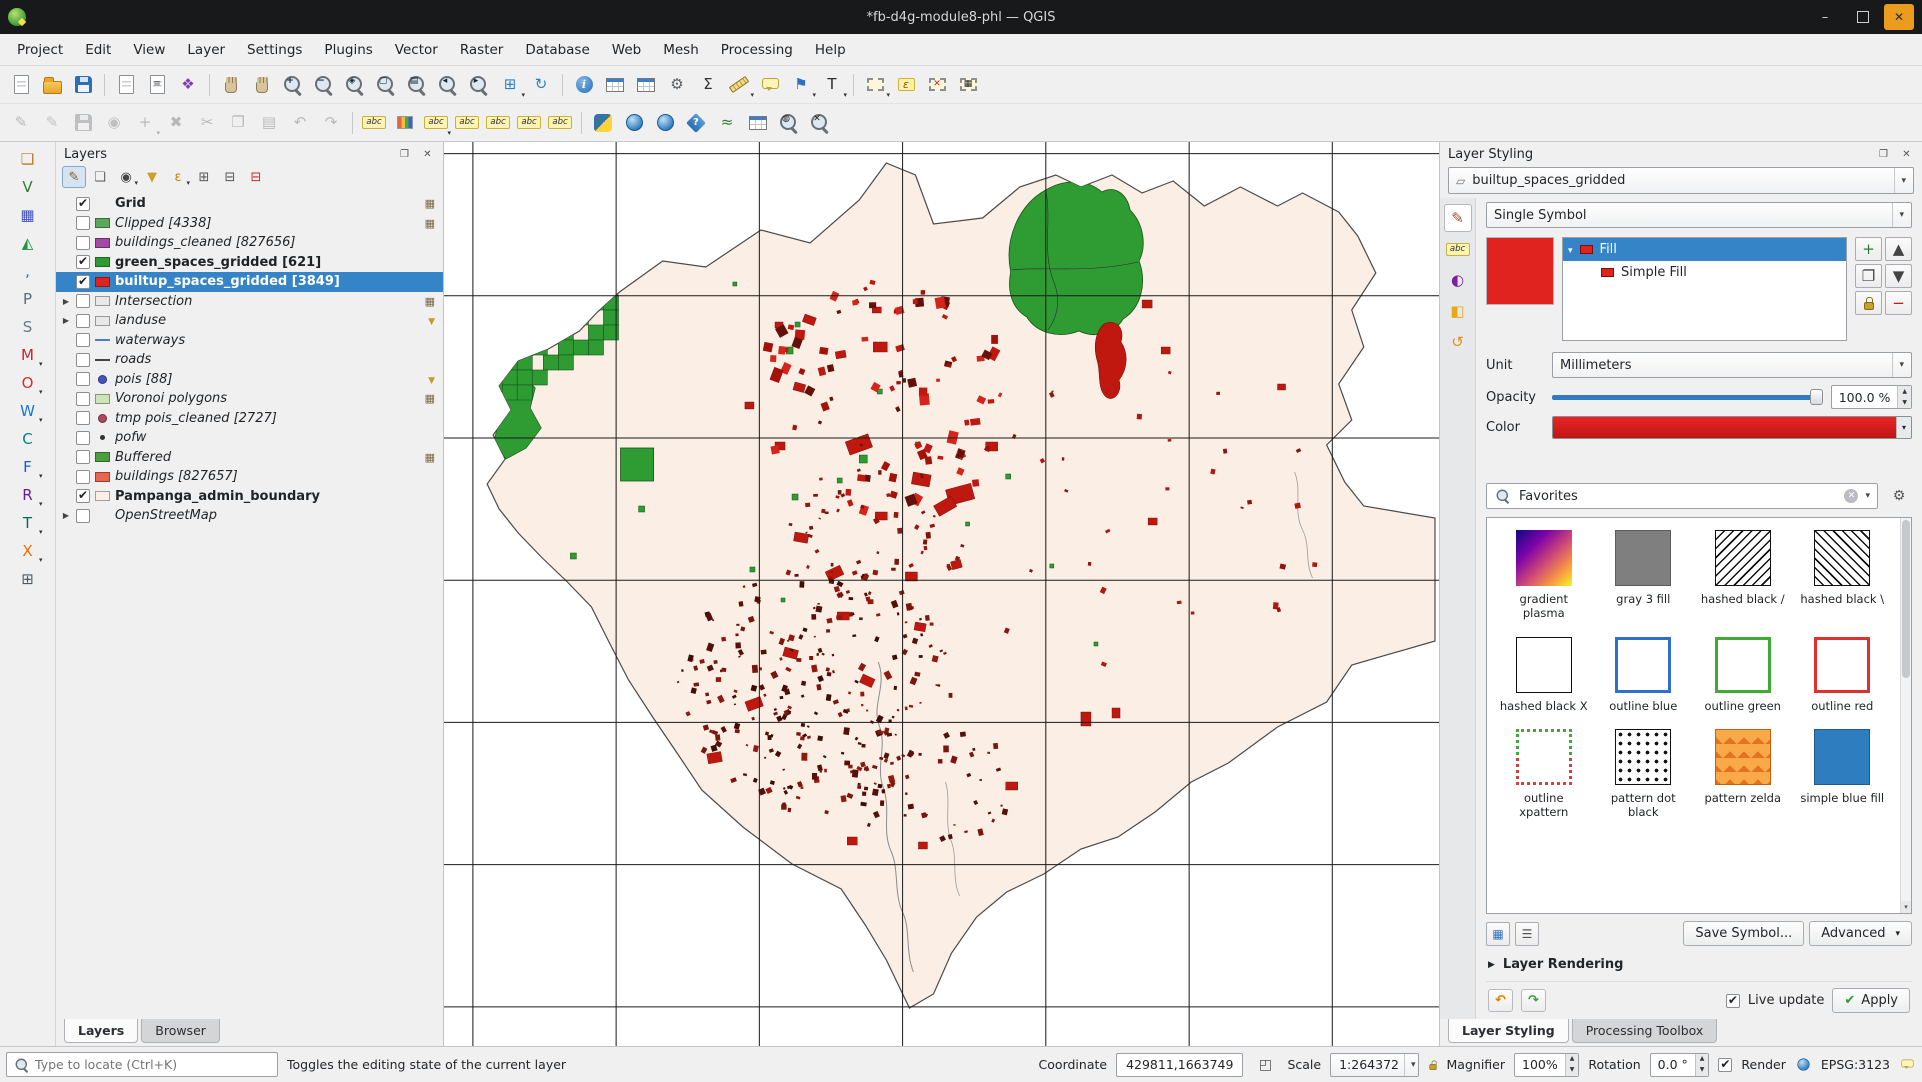  I want to click on minimize-button, so click(1825, 17).